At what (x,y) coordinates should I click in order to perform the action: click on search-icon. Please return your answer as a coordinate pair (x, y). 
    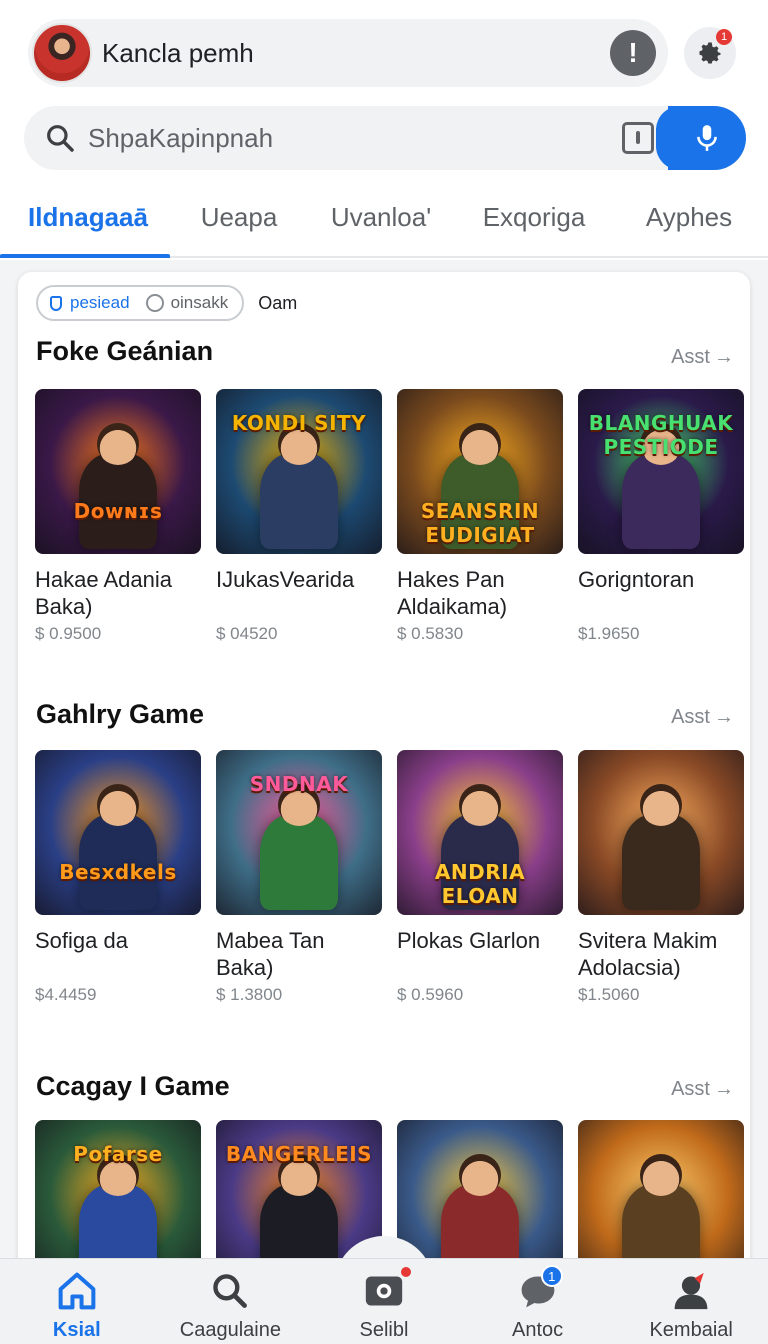
    Looking at the image, I should click on (60, 138).